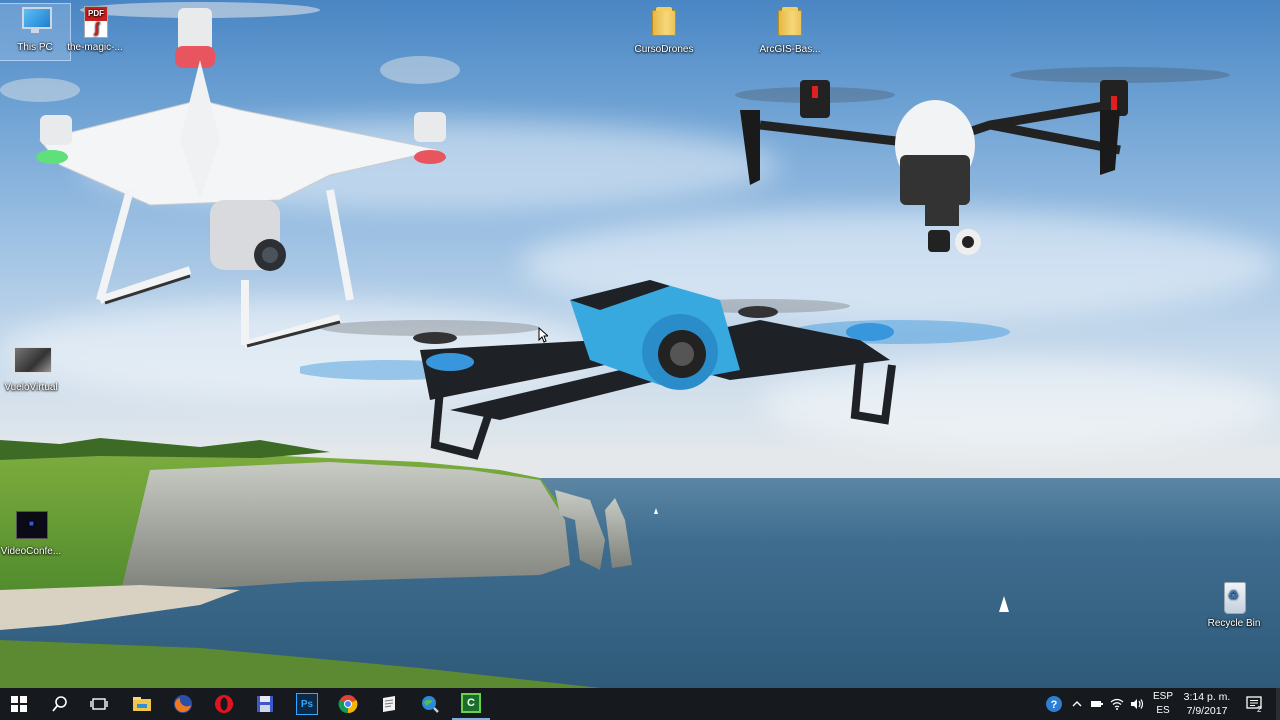 The height and width of the screenshot is (720, 1280). I want to click on start-button, so click(19, 704).